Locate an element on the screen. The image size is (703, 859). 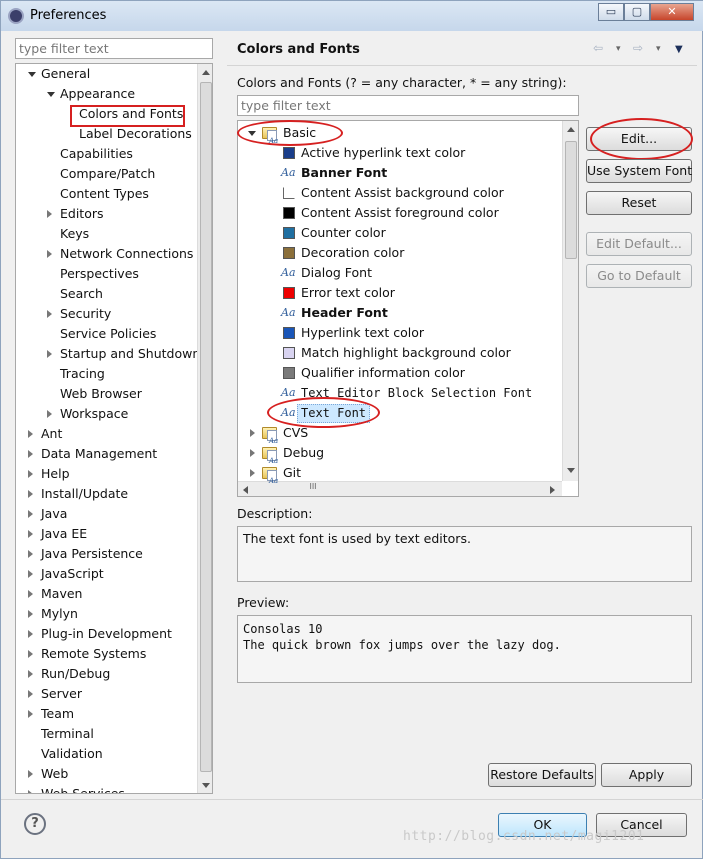
nav-item-terminal: Terminal is located at coordinates (106, 734).